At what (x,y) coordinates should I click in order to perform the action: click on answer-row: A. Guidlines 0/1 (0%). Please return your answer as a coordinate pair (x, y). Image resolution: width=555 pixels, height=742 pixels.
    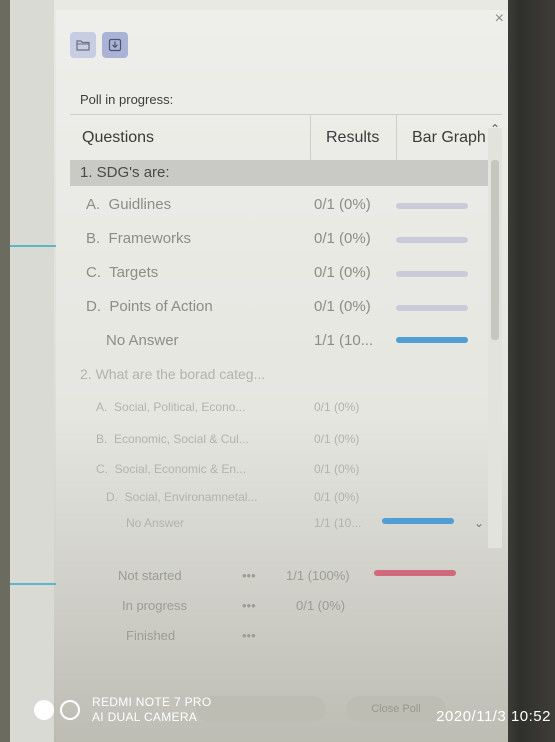
    Looking at the image, I should click on (271, 211).